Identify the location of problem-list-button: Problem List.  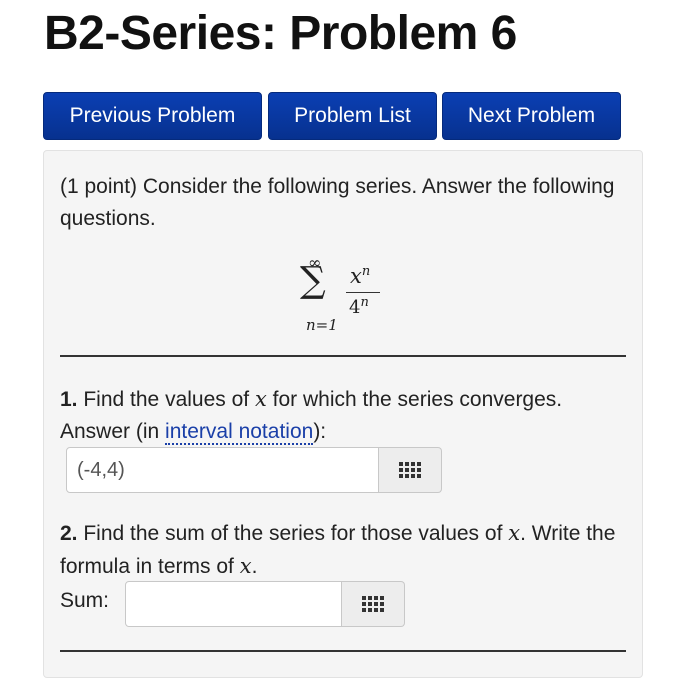
(352, 116).